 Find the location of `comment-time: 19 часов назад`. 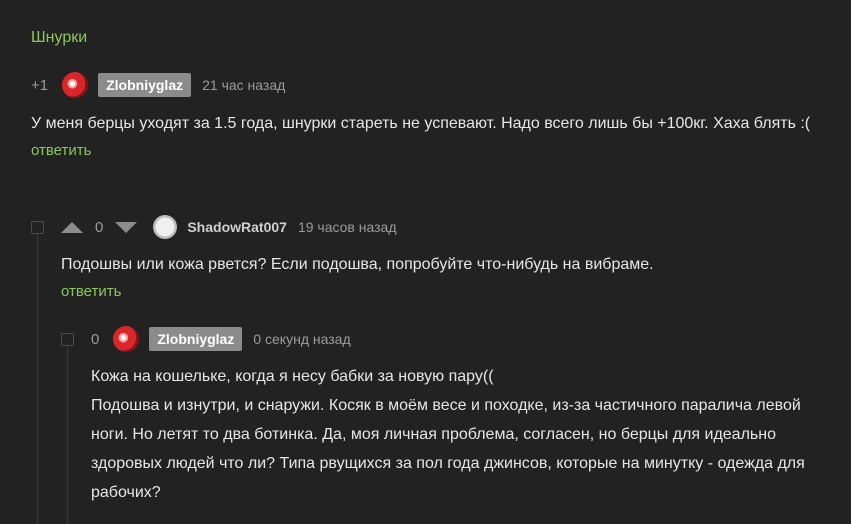

comment-time: 19 часов назад is located at coordinates (347, 227).